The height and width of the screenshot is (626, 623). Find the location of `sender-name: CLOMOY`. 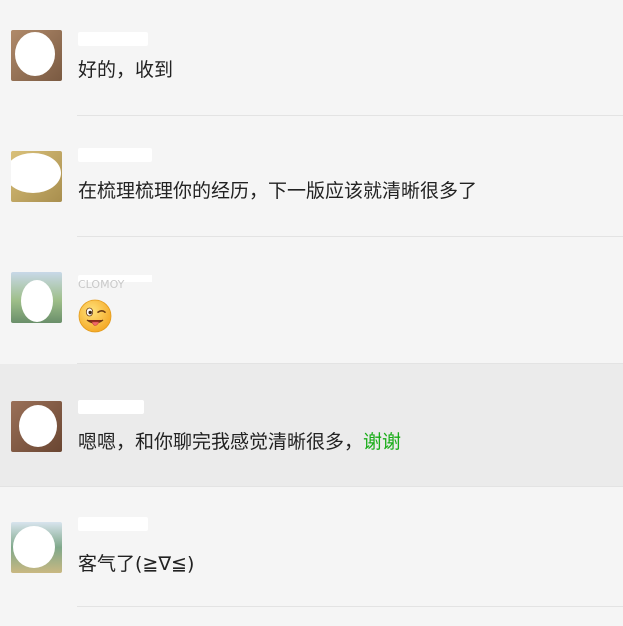

sender-name: CLOMOY is located at coordinates (118, 282).